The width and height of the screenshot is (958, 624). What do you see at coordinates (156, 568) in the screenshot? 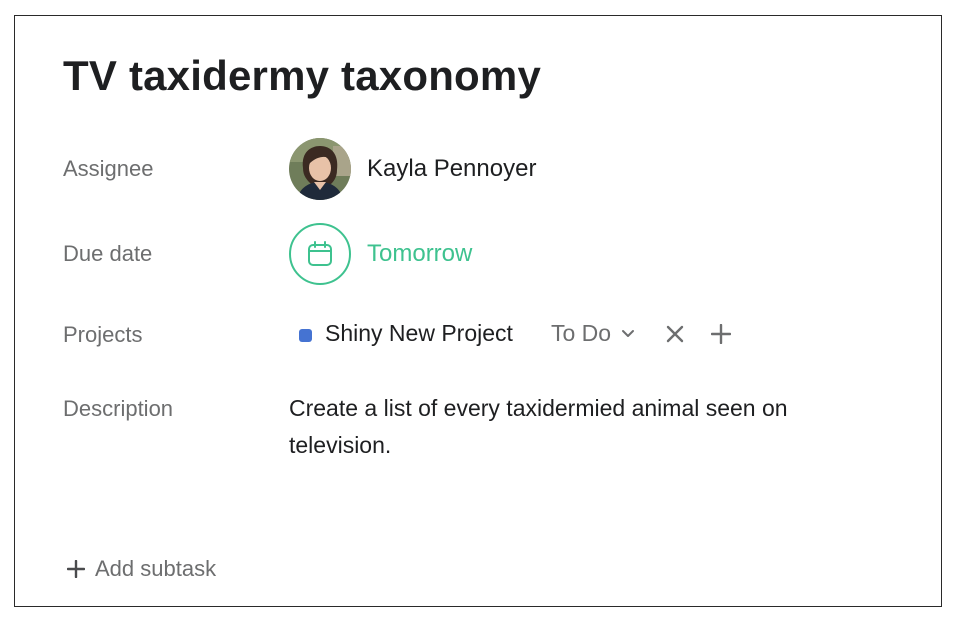
I see `add-subtask-label: Add subtask` at bounding box center [156, 568].